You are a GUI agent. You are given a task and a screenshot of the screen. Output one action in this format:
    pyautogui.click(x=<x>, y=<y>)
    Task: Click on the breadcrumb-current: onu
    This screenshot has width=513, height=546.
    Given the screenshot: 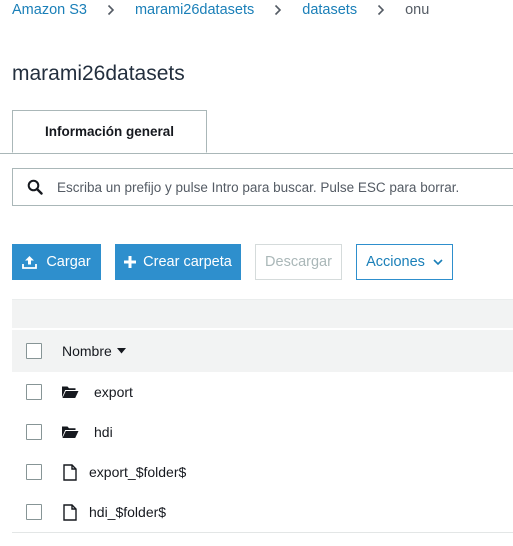 What is the action you would take?
    pyautogui.click(x=417, y=10)
    